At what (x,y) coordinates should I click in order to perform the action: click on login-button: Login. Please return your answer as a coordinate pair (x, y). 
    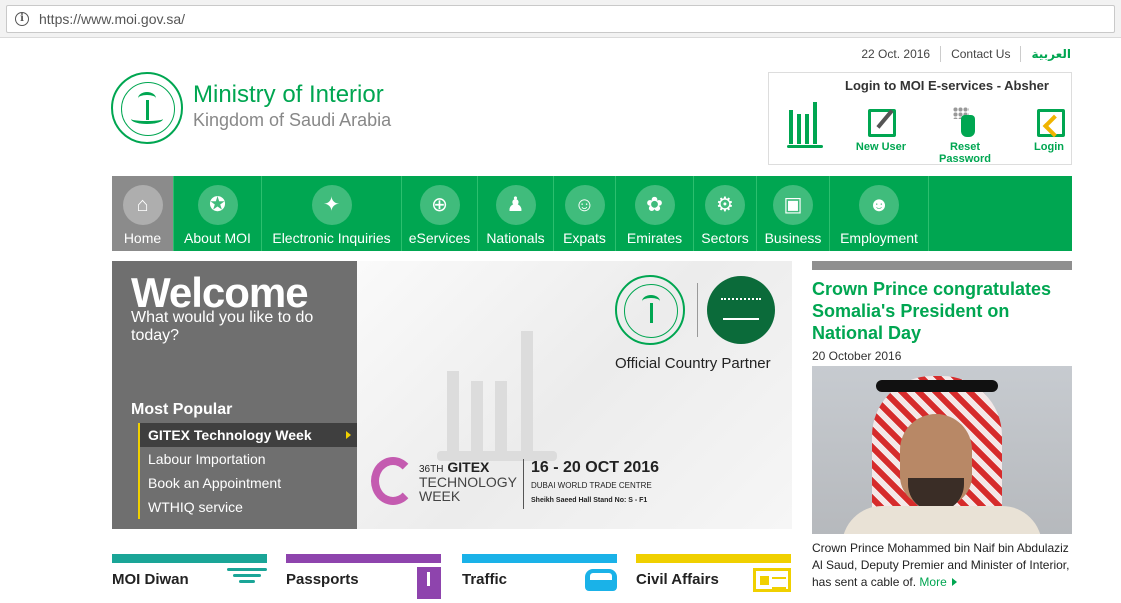
    Looking at the image, I should click on (1049, 135).